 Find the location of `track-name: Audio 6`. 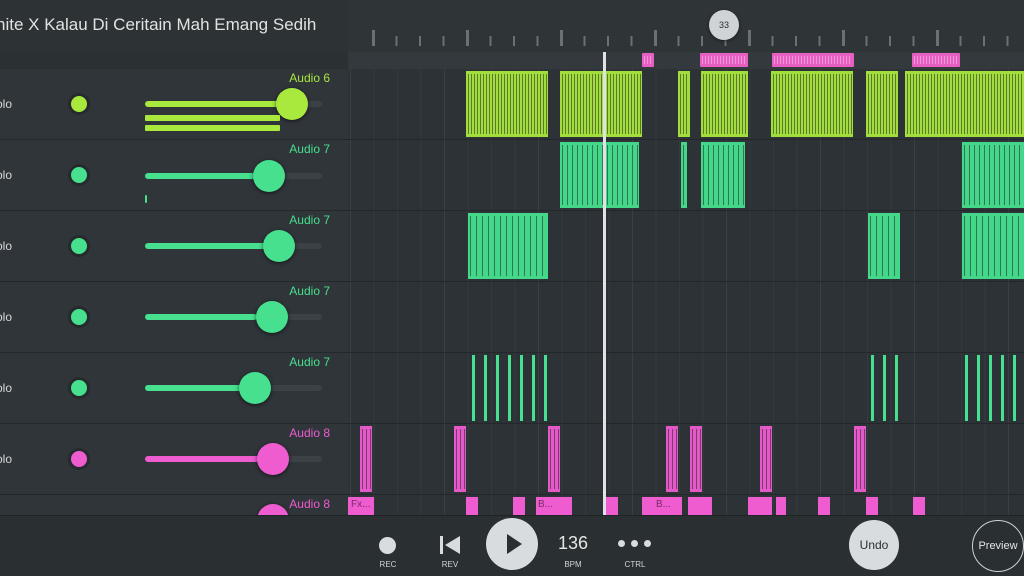

track-name: Audio 6 is located at coordinates (309, 78).